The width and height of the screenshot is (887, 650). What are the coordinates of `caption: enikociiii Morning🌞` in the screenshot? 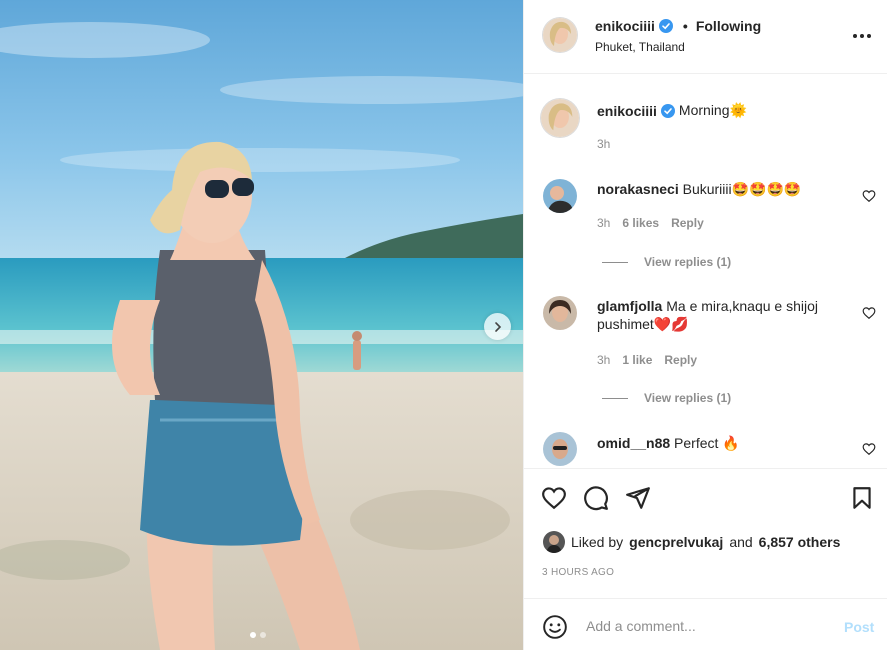 It's located at (672, 110).